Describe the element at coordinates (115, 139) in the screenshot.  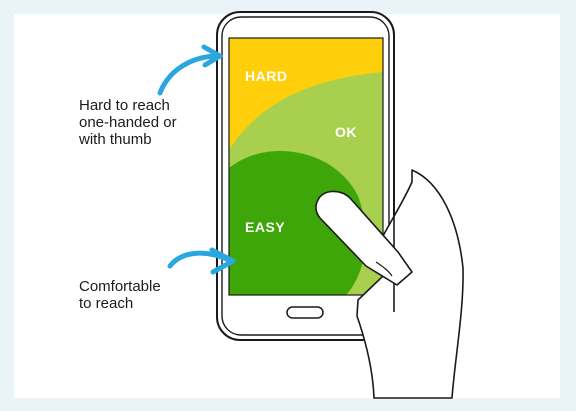
I see `callout-hard-line-3: with thumb` at that location.